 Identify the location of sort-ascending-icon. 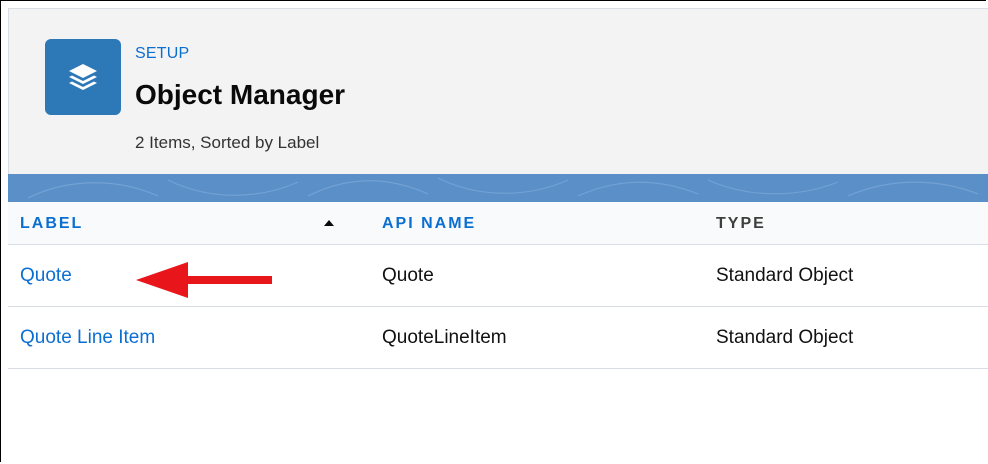
(329, 223).